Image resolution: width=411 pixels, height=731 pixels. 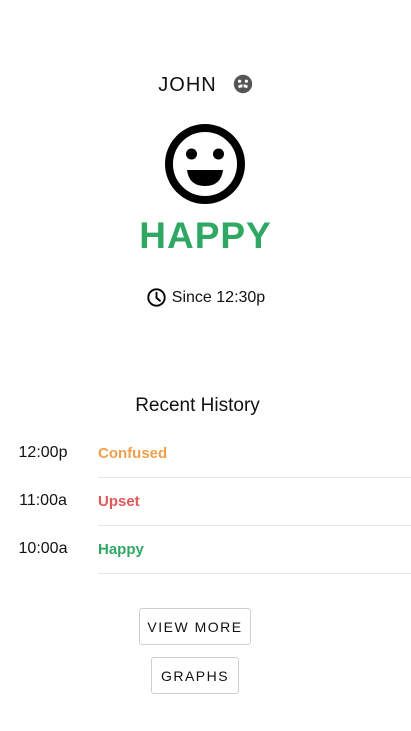 What do you see at coordinates (197, 405) in the screenshot?
I see `history-title: Recent History` at bounding box center [197, 405].